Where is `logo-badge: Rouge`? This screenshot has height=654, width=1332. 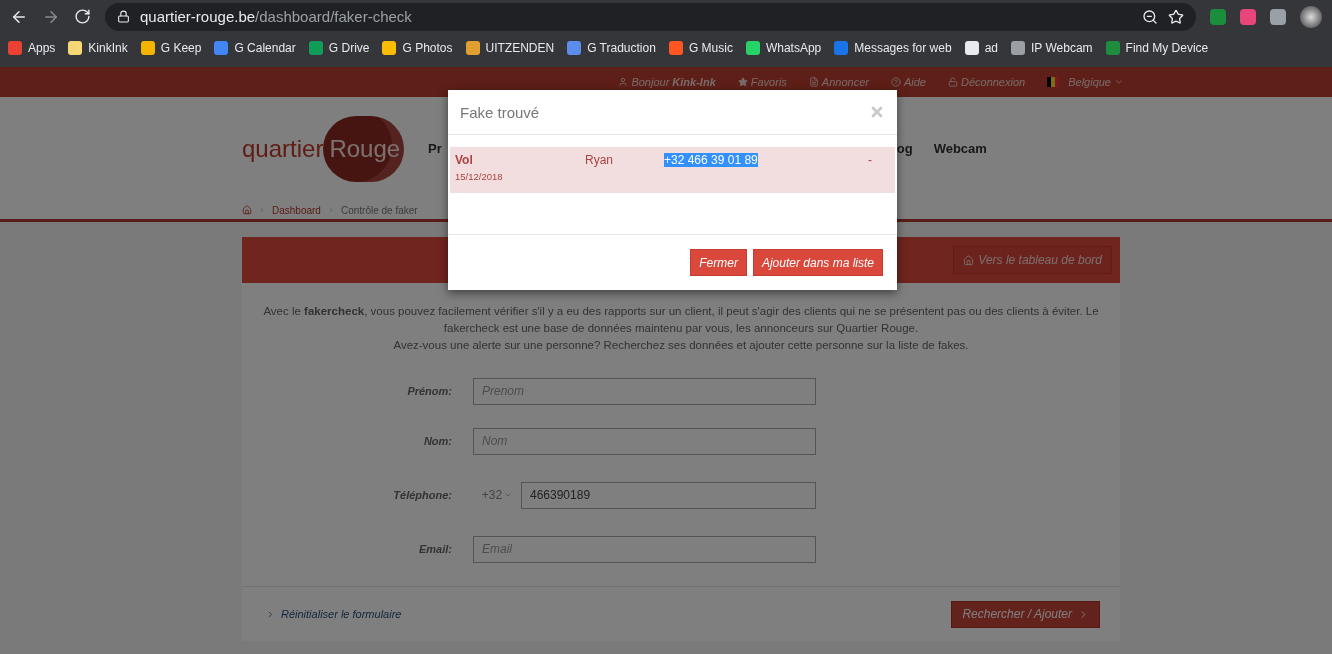
logo-badge: Rouge is located at coordinates (364, 148).